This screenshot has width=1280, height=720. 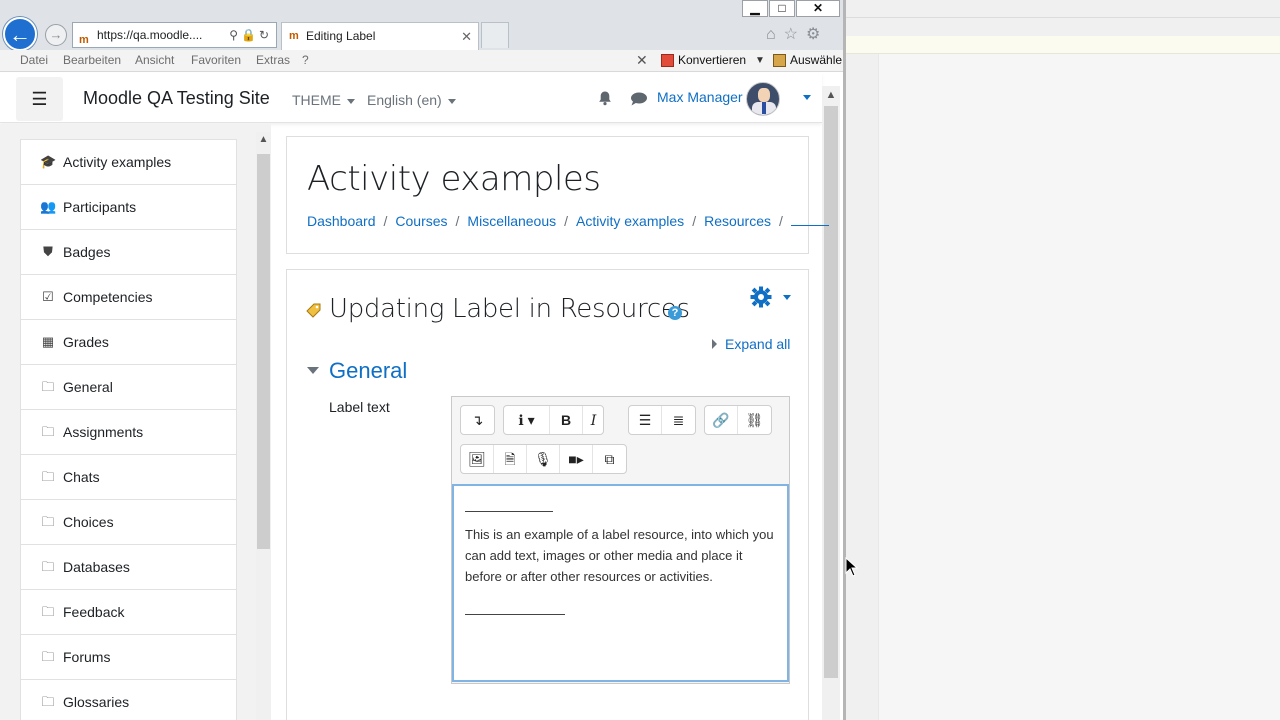 I want to click on paragraph-styles-button: ℹ ▾, so click(x=527, y=420).